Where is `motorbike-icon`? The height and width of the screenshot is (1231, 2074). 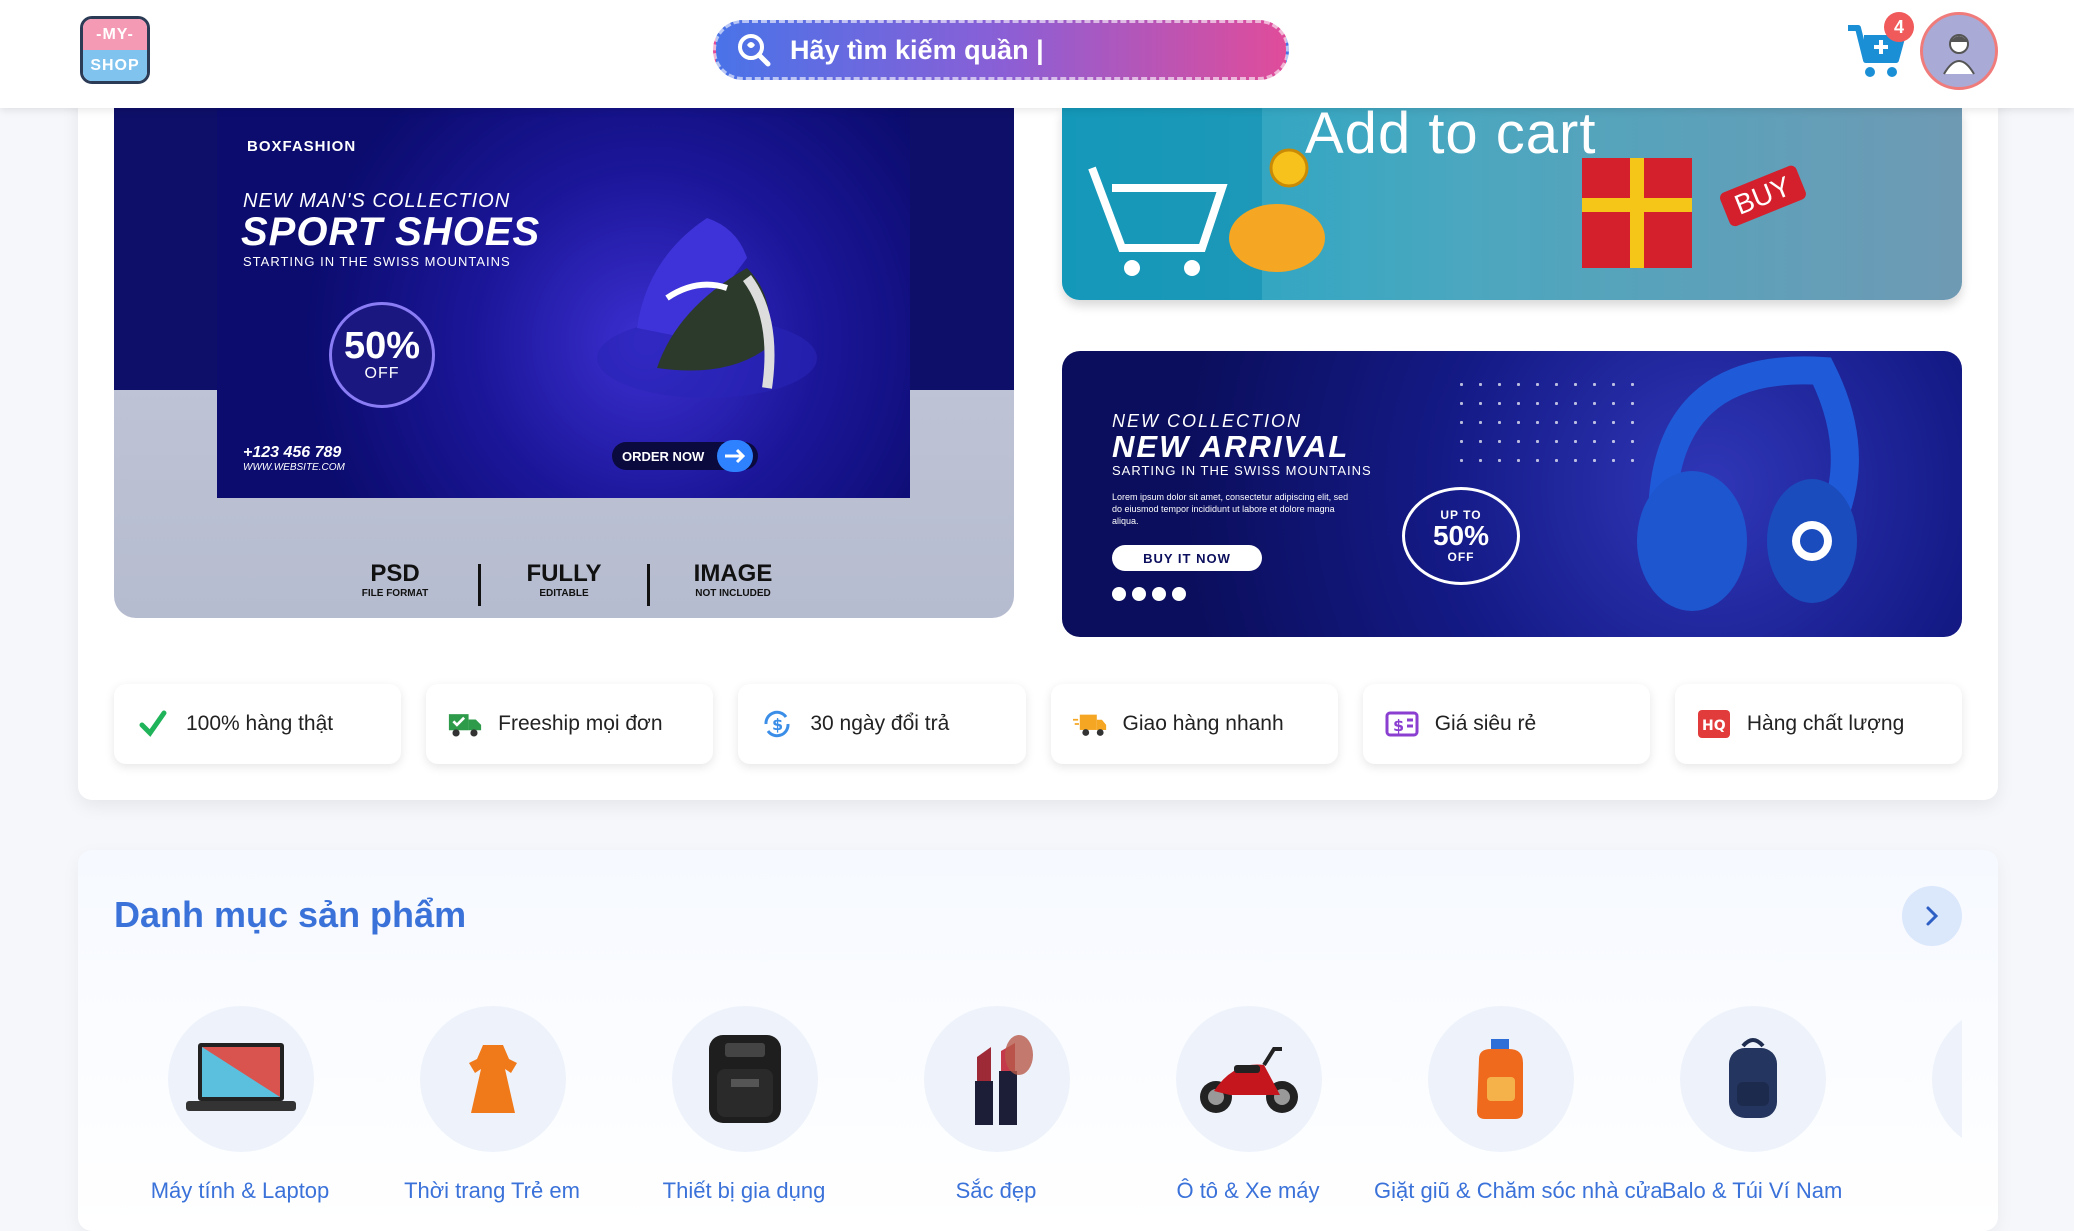
motorbike-icon is located at coordinates (1249, 1079).